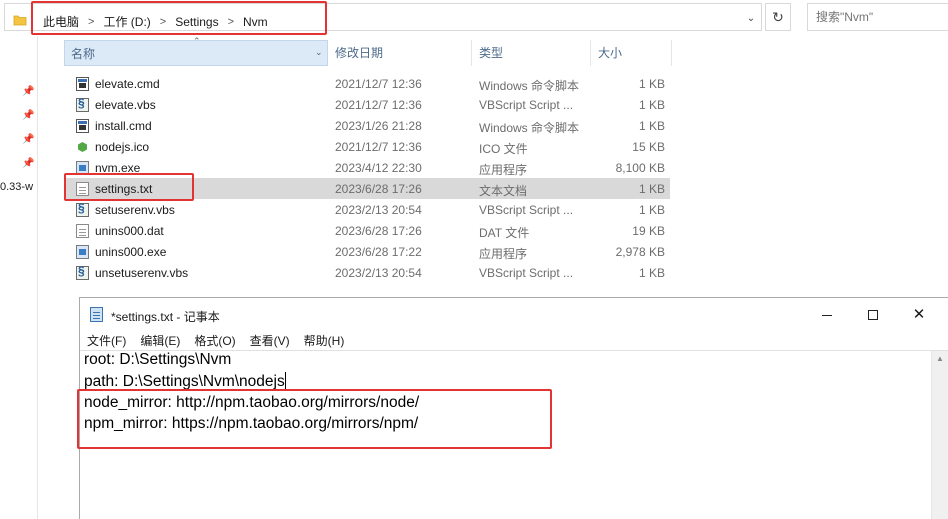 This screenshot has height=519, width=948. Describe the element at coordinates (514, 340) in the screenshot. I see `menu-bar: 文件(F) 编辑(E) 格式(O) 查看(V) 帮助(H)` at that location.